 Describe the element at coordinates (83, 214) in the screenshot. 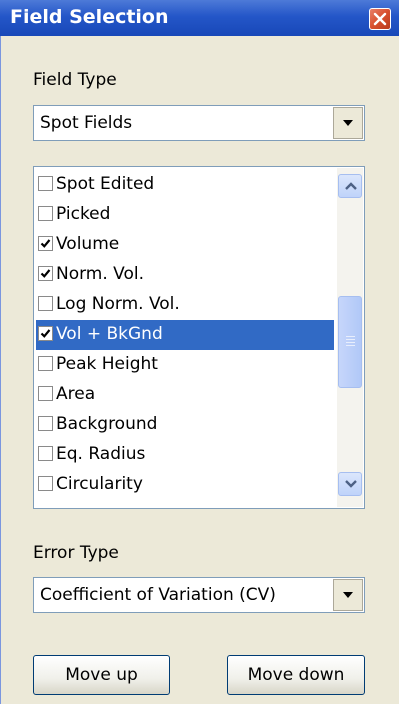

I see `field-label: Picked` at that location.